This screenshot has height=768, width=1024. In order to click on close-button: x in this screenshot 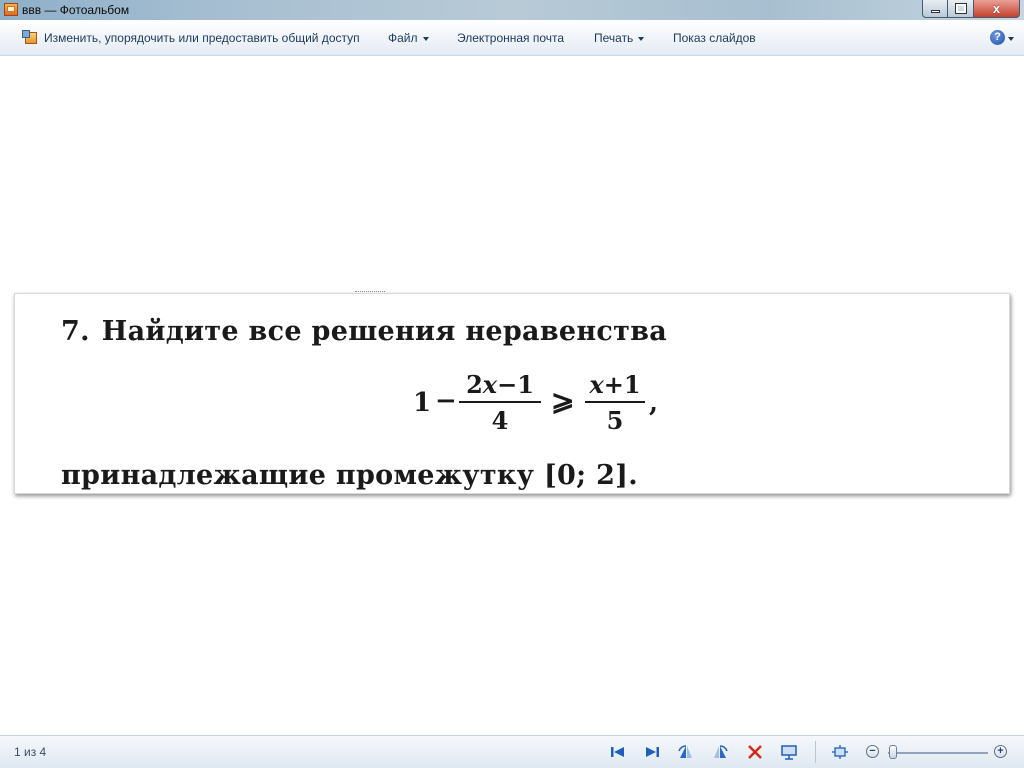, I will do `click(997, 9)`.